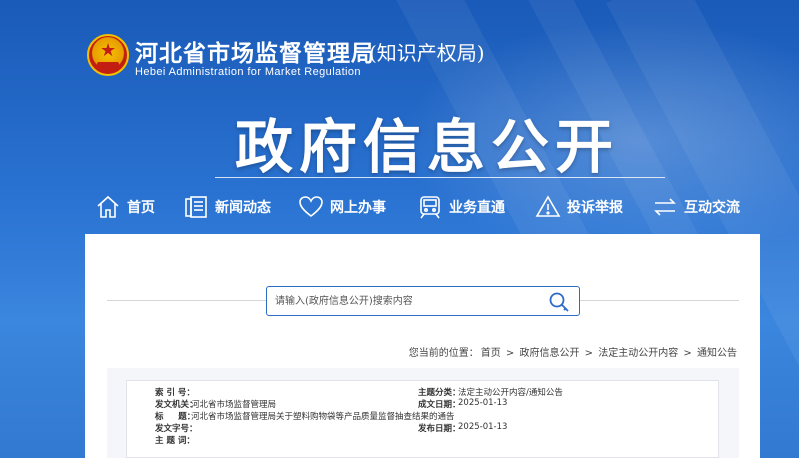  I want to click on meta-value-title: 河北省市场监督管理局关于塑料购物袋等产品质量监督抽查结果的通告, so click(323, 417).